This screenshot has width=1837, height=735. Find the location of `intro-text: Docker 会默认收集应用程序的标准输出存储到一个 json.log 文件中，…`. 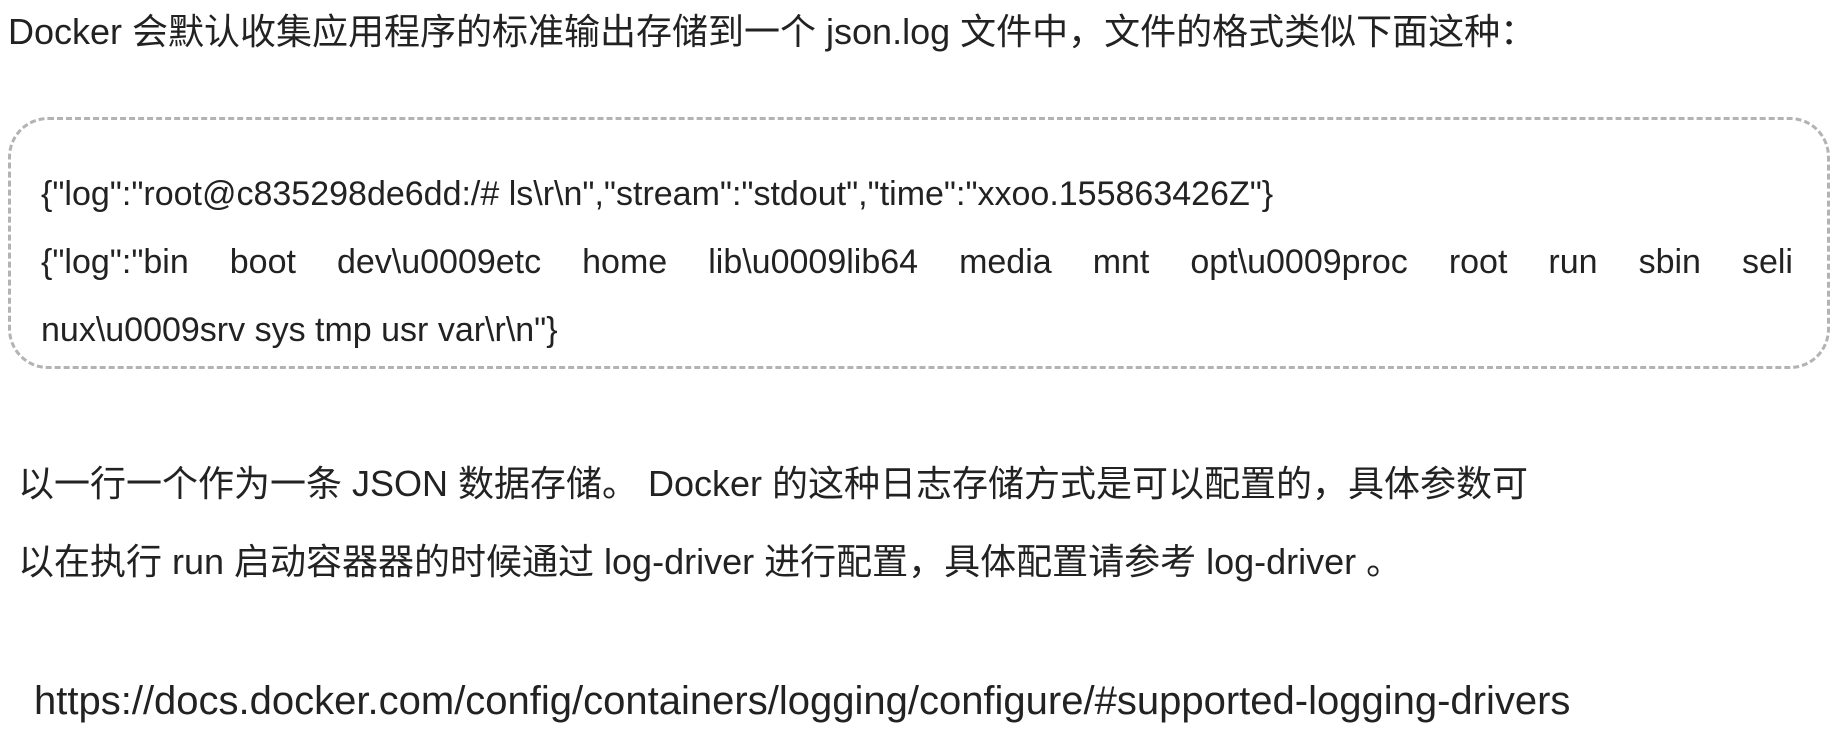

intro-text: Docker 会默认收集应用程序的标准输出存储到一个 json.log 文件中，… is located at coordinates (772, 31).